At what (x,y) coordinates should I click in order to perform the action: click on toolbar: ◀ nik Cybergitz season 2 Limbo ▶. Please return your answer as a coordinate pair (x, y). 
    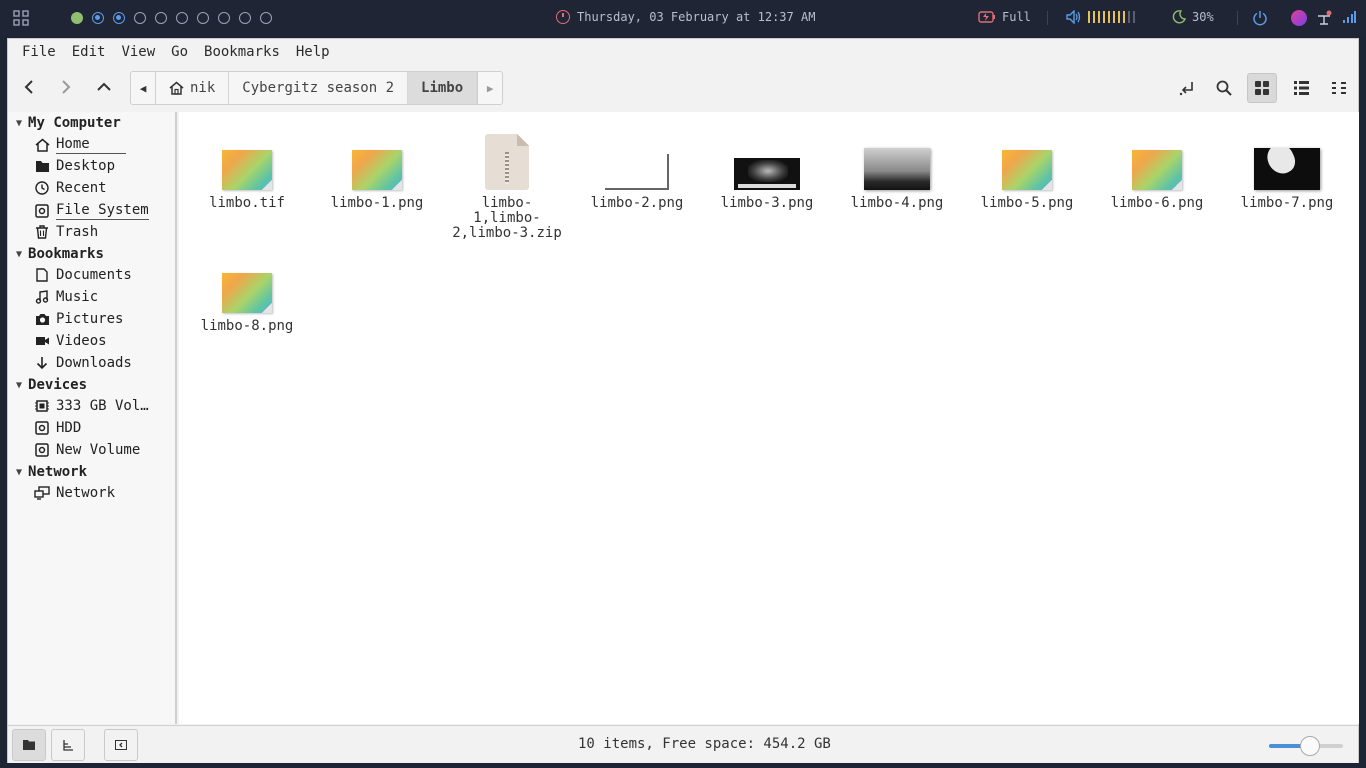
    Looking at the image, I should click on (683, 88).